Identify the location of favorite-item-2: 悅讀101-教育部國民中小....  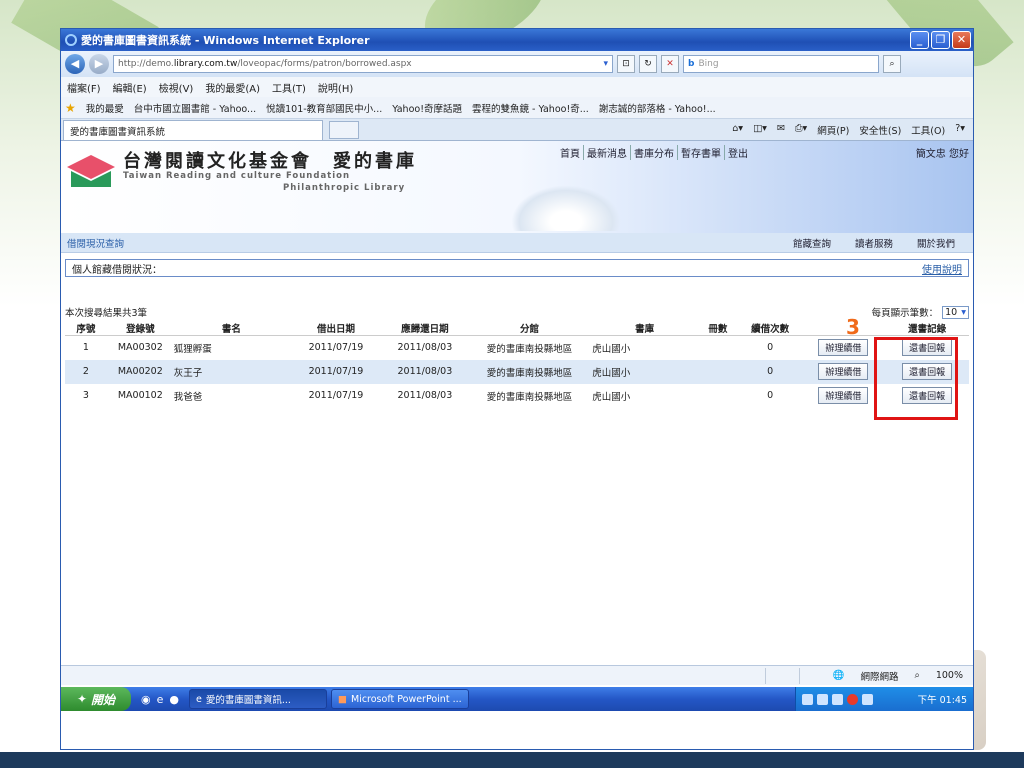
(324, 108).